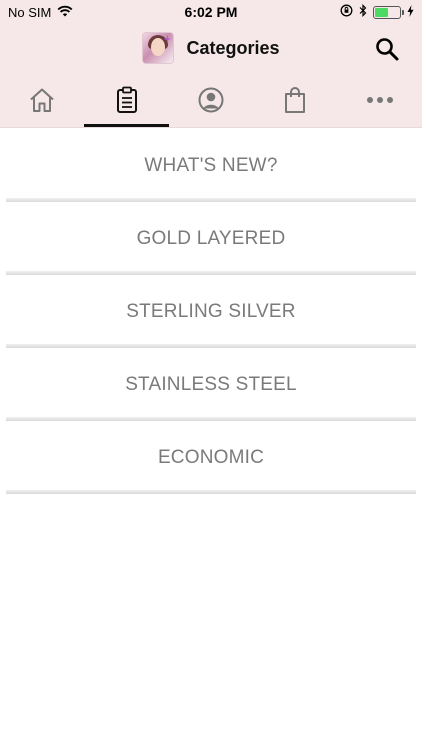 The height and width of the screenshot is (750, 422). What do you see at coordinates (346, 12) in the screenshot?
I see `orientation-lock-icon` at bounding box center [346, 12].